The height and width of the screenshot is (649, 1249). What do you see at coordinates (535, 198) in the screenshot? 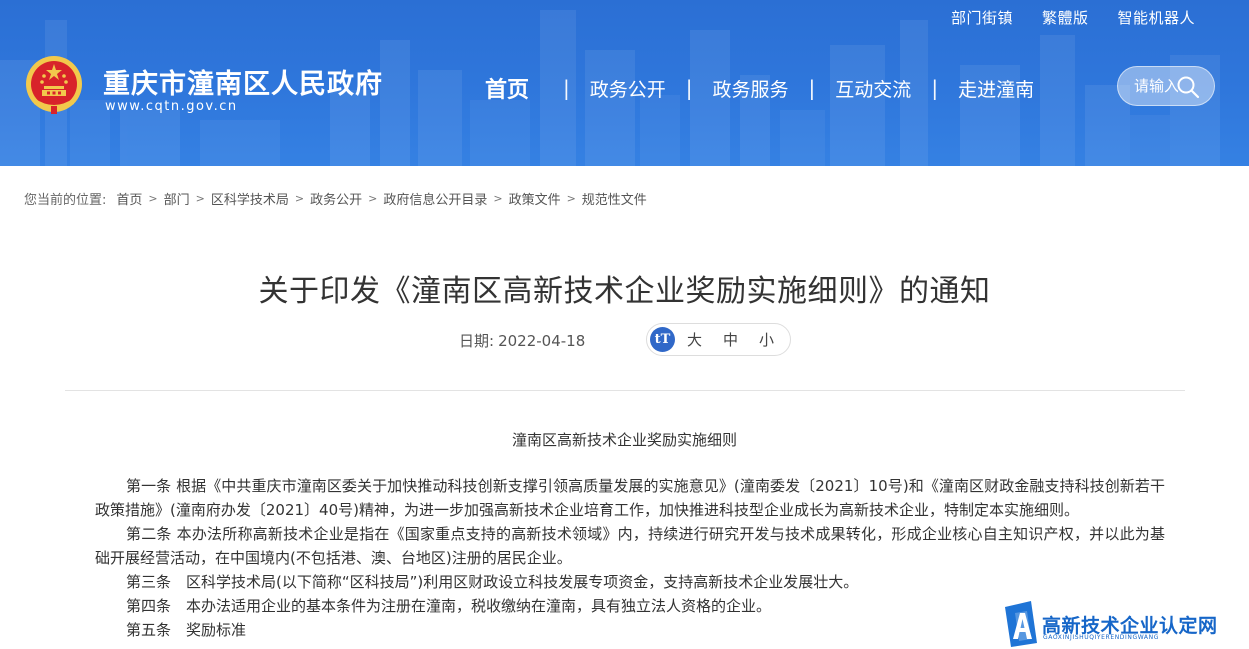
I see `breadcrumb-item-policy-documents: 政策文件` at bounding box center [535, 198].